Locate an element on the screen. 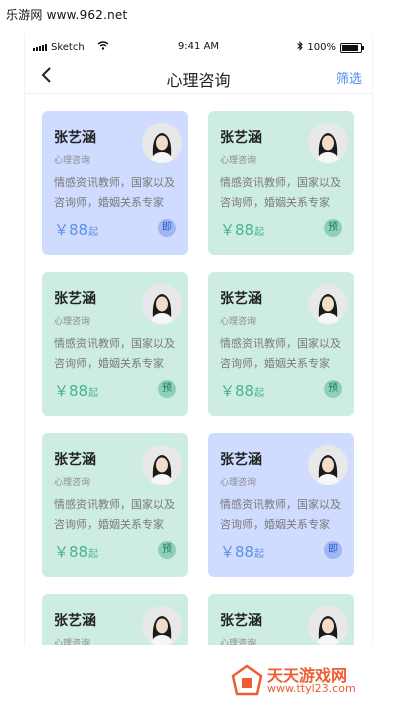 The height and width of the screenshot is (707, 400). site-watermark-top: 乐游网 www.962.net is located at coordinates (67, 15).